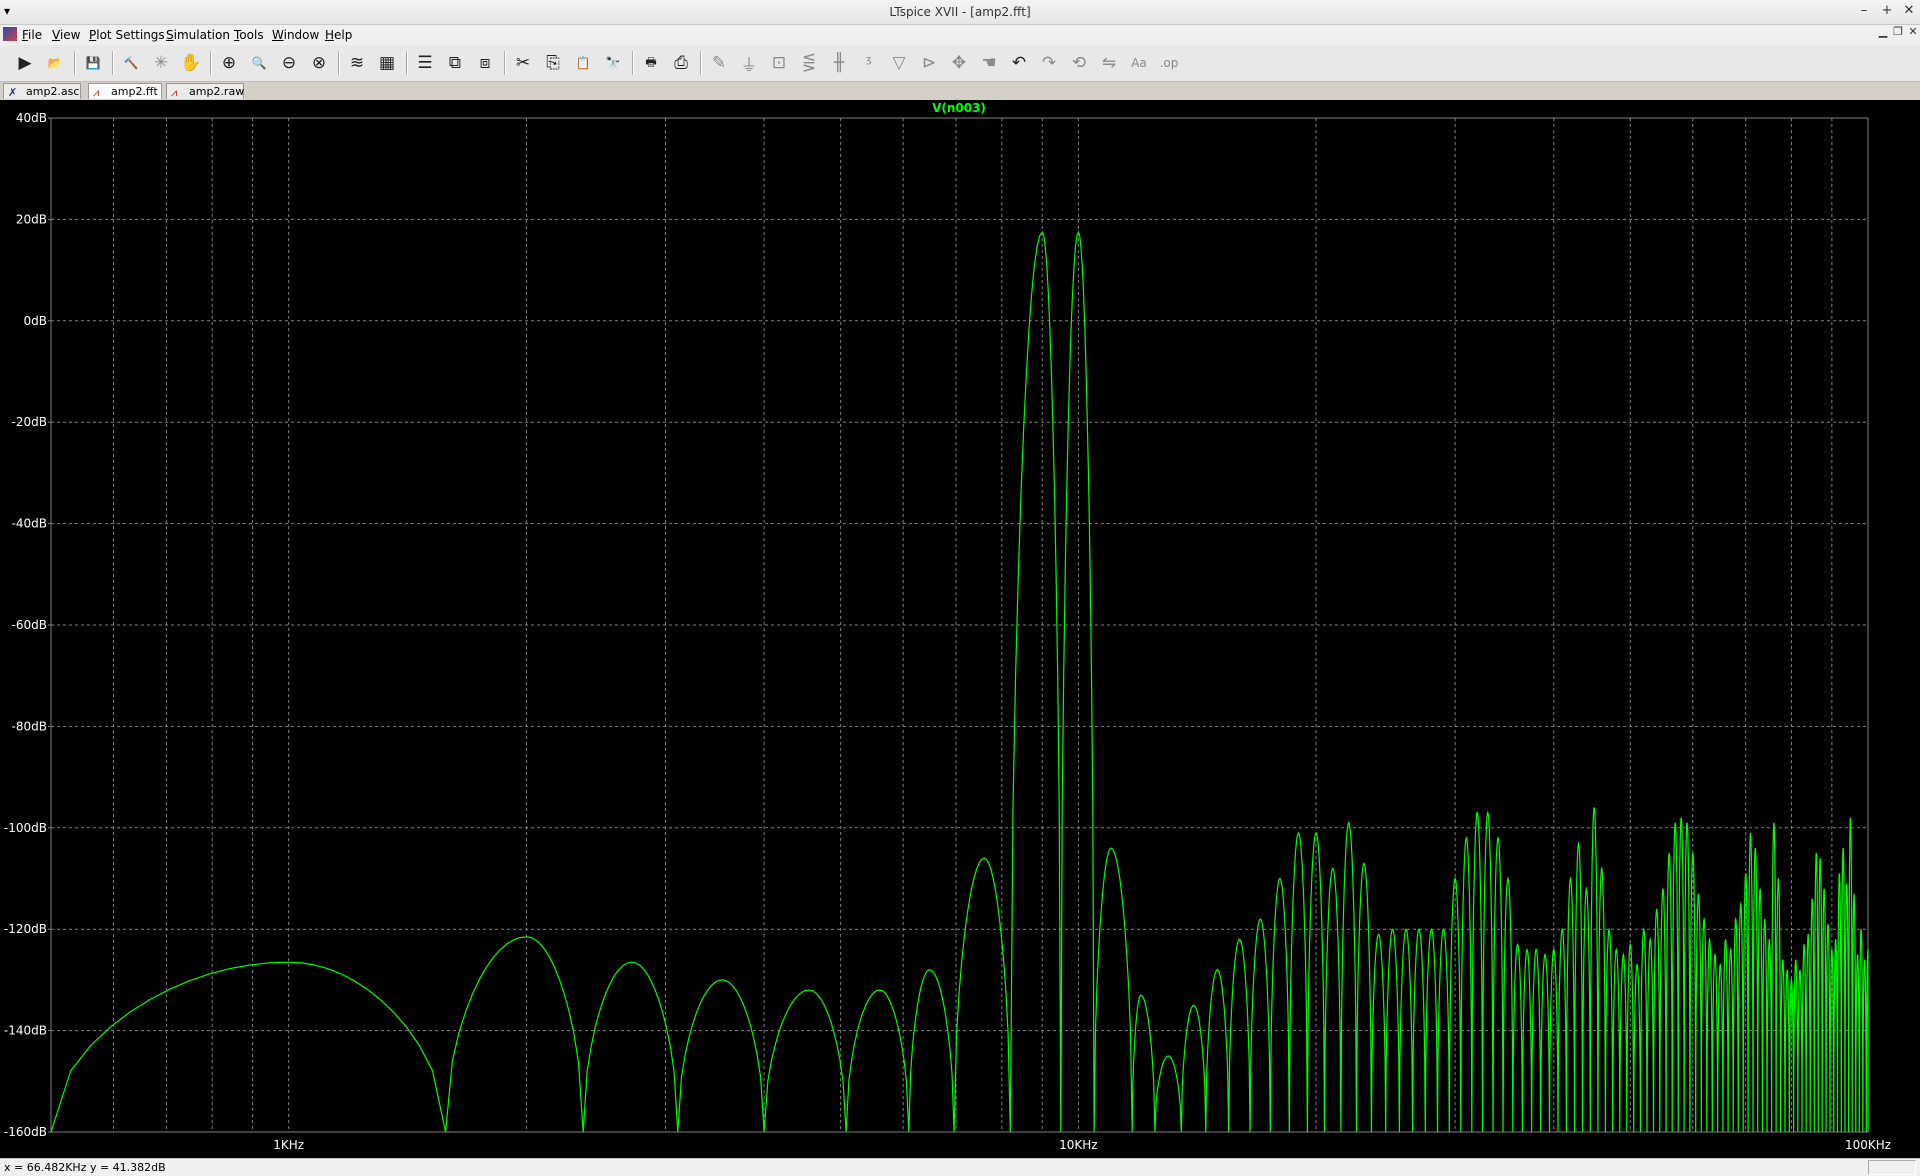 Image resolution: width=1920 pixels, height=1176 pixels. Describe the element at coordinates (1169, 63) in the screenshot. I see `spice-directive-icon: .op` at that location.